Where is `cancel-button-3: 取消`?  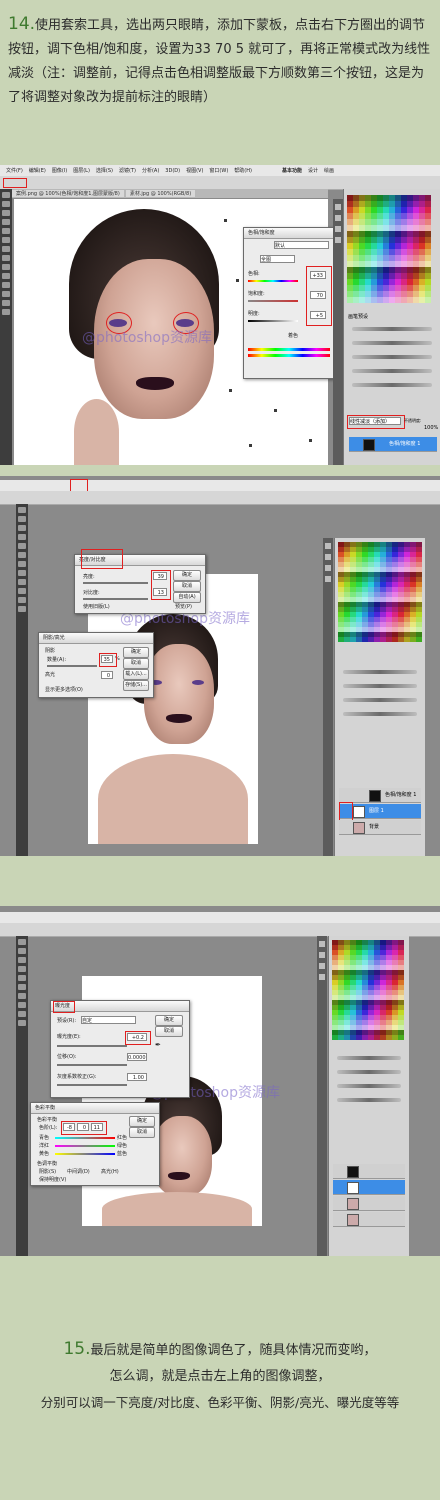 cancel-button-3: 取消 is located at coordinates (169, 1031).